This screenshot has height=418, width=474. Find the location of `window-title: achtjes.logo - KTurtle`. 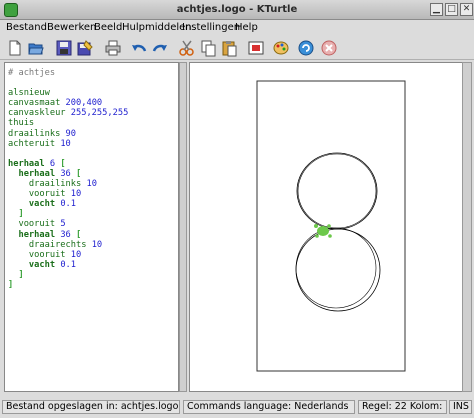

window-title: achtjes.logo - KTurtle is located at coordinates (237, 9).